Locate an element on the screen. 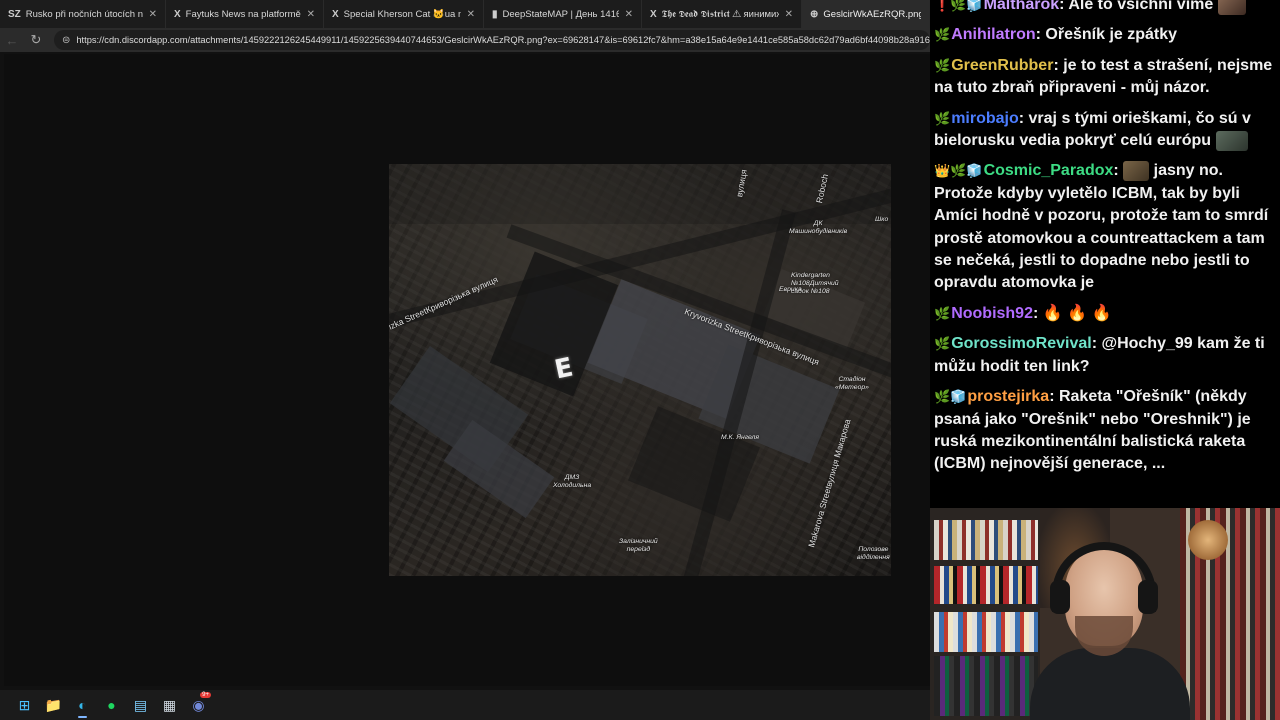  chat-message: 🌿Anihilatron: Ořešník je zpátky is located at coordinates (1104, 35).